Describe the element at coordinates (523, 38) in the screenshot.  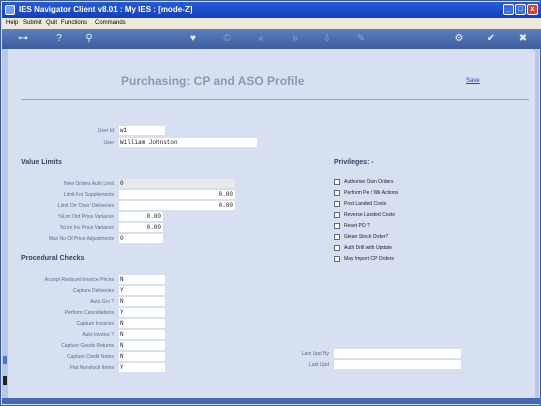
I see `cancel-icon: ✖` at that location.